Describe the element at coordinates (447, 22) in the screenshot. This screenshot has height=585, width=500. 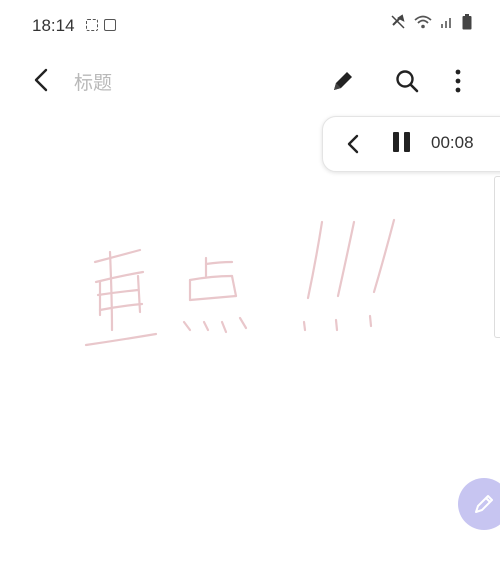
I see `signal-icon` at that location.